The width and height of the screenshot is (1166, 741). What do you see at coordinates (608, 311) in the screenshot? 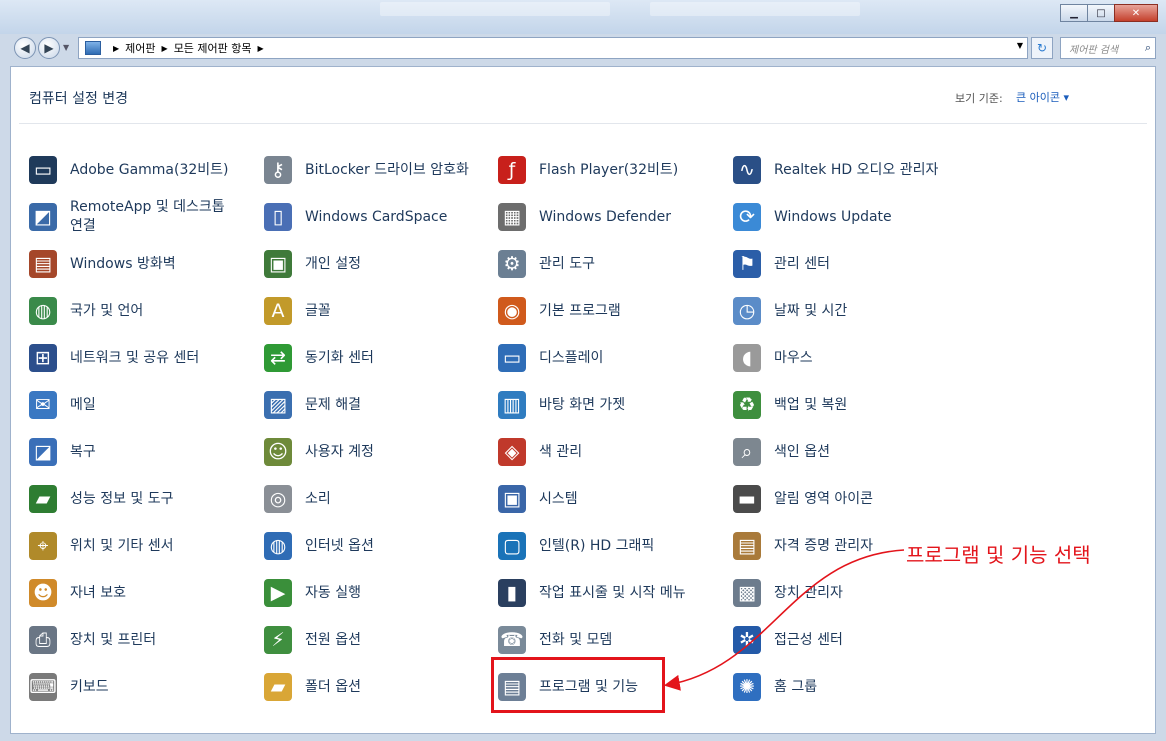
I see `control-panel-item: ◉ 기본 프로그램` at bounding box center [608, 311].